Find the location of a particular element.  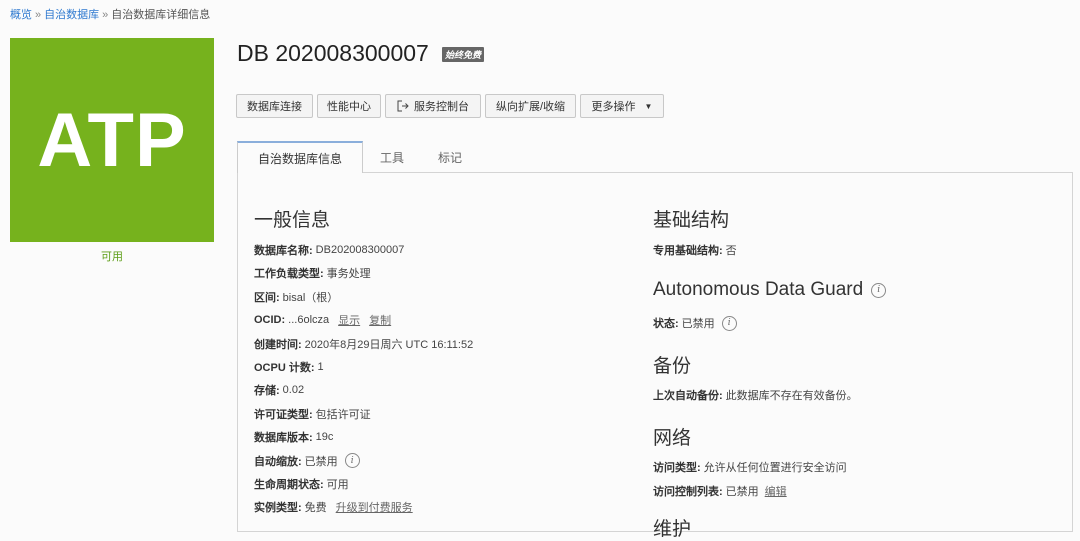

network-heading: 网络 is located at coordinates (672, 438).